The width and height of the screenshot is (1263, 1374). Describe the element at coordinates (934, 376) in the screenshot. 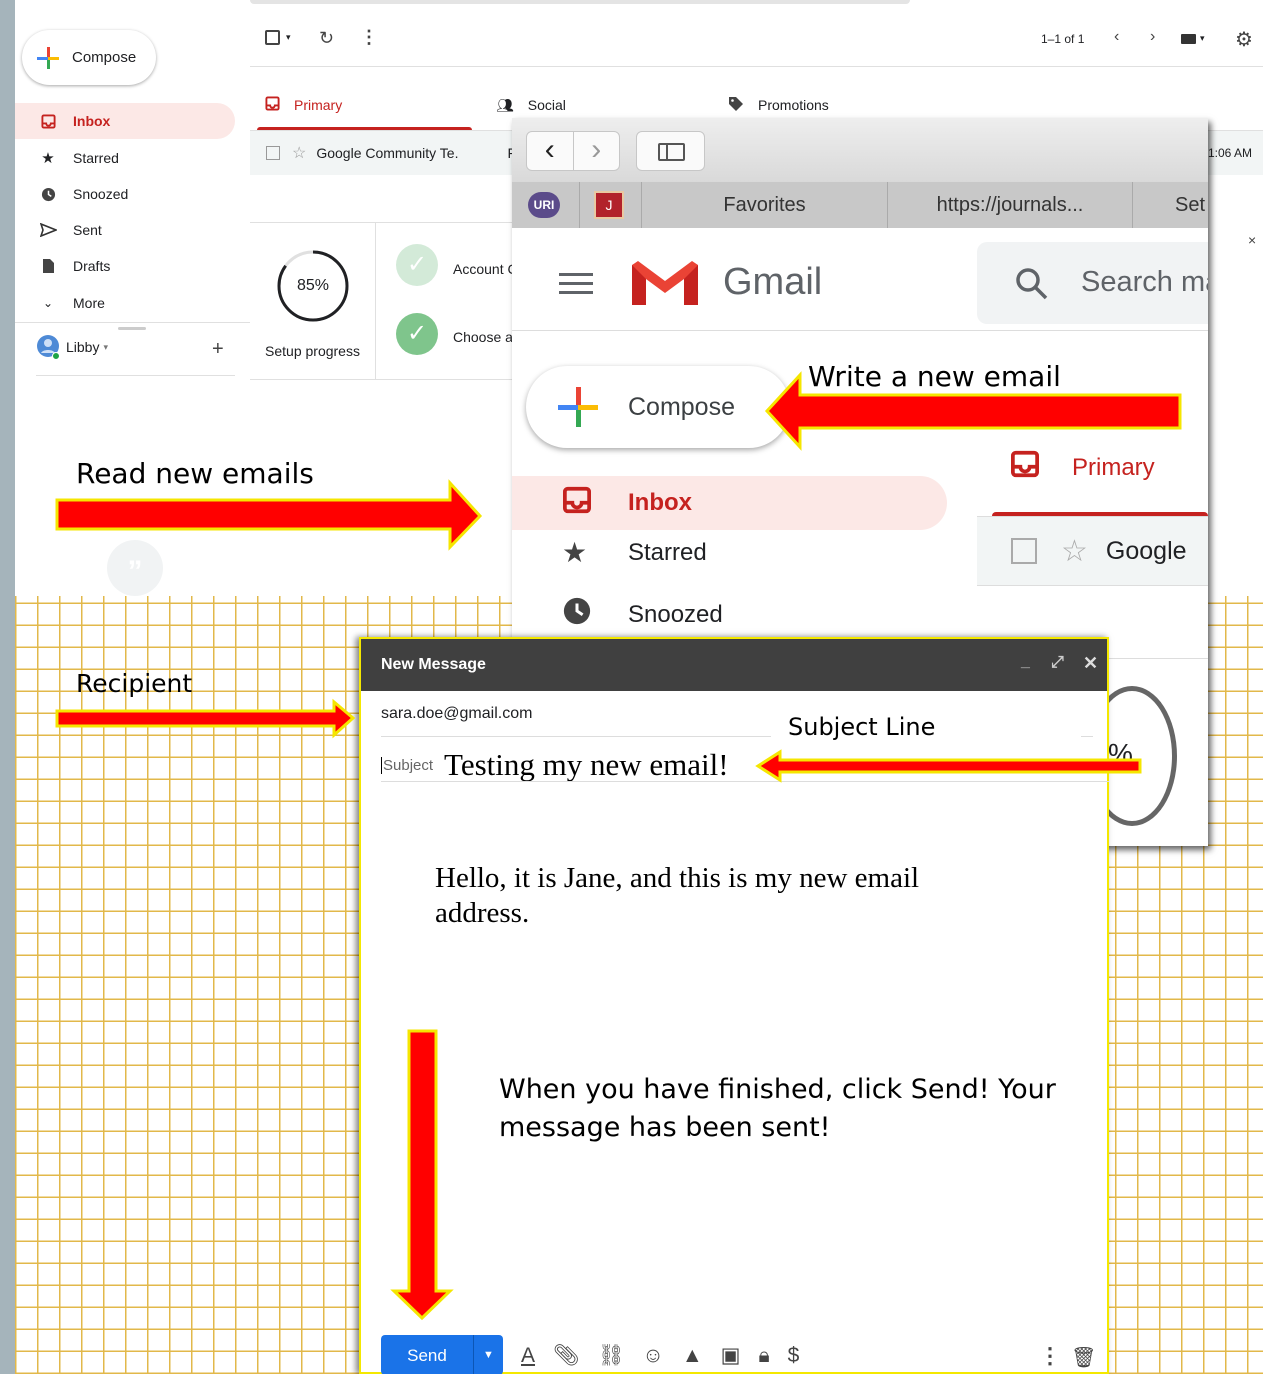

I see `annotation-write: Write a new email` at that location.